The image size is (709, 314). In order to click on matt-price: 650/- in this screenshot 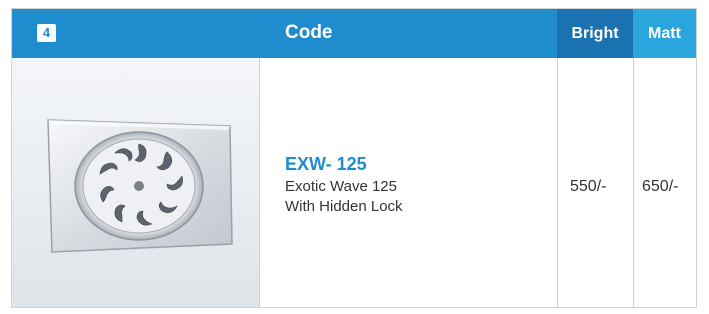, I will do `click(660, 186)`.